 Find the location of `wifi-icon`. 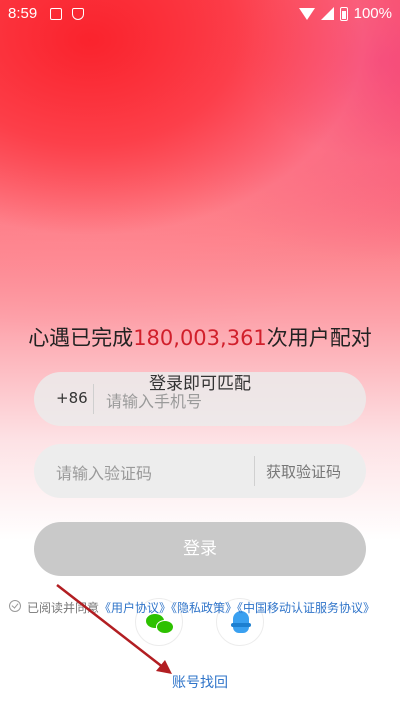

wifi-icon is located at coordinates (306, 13).